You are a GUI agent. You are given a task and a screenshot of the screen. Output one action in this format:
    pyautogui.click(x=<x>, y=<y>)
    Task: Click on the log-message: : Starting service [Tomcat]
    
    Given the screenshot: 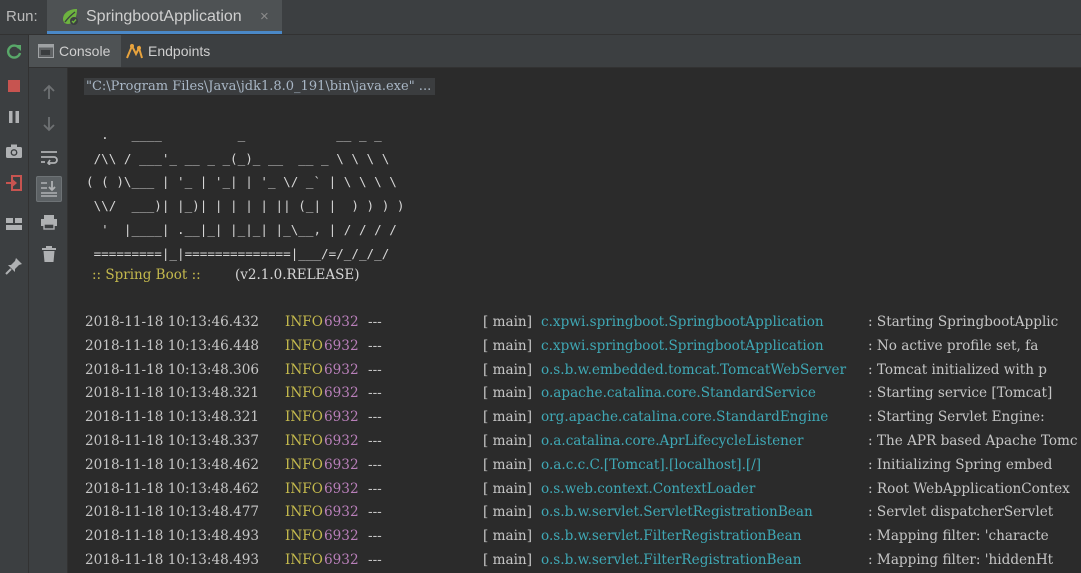 What is the action you would take?
    pyautogui.click(x=960, y=393)
    